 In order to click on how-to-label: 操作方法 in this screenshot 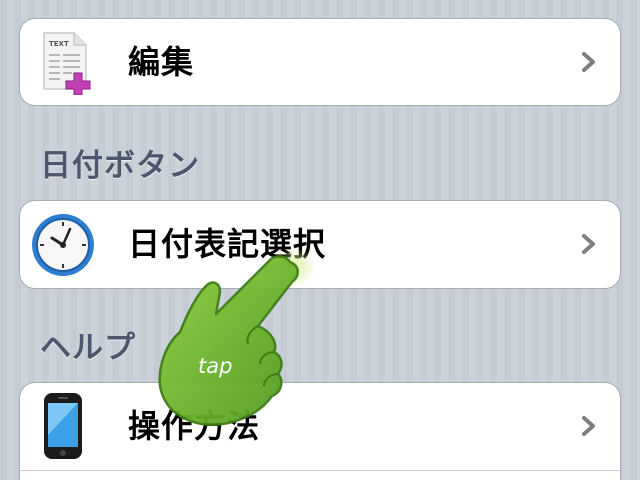, I will do `click(194, 426)`.